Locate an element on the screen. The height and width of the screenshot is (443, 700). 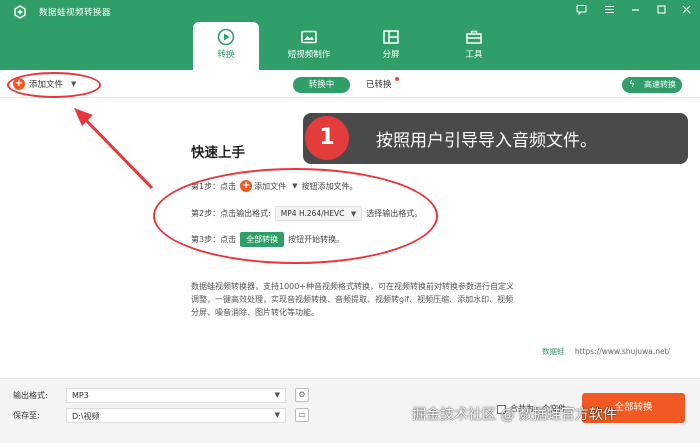
output-format-label: 输出格式: is located at coordinates (30, 395).